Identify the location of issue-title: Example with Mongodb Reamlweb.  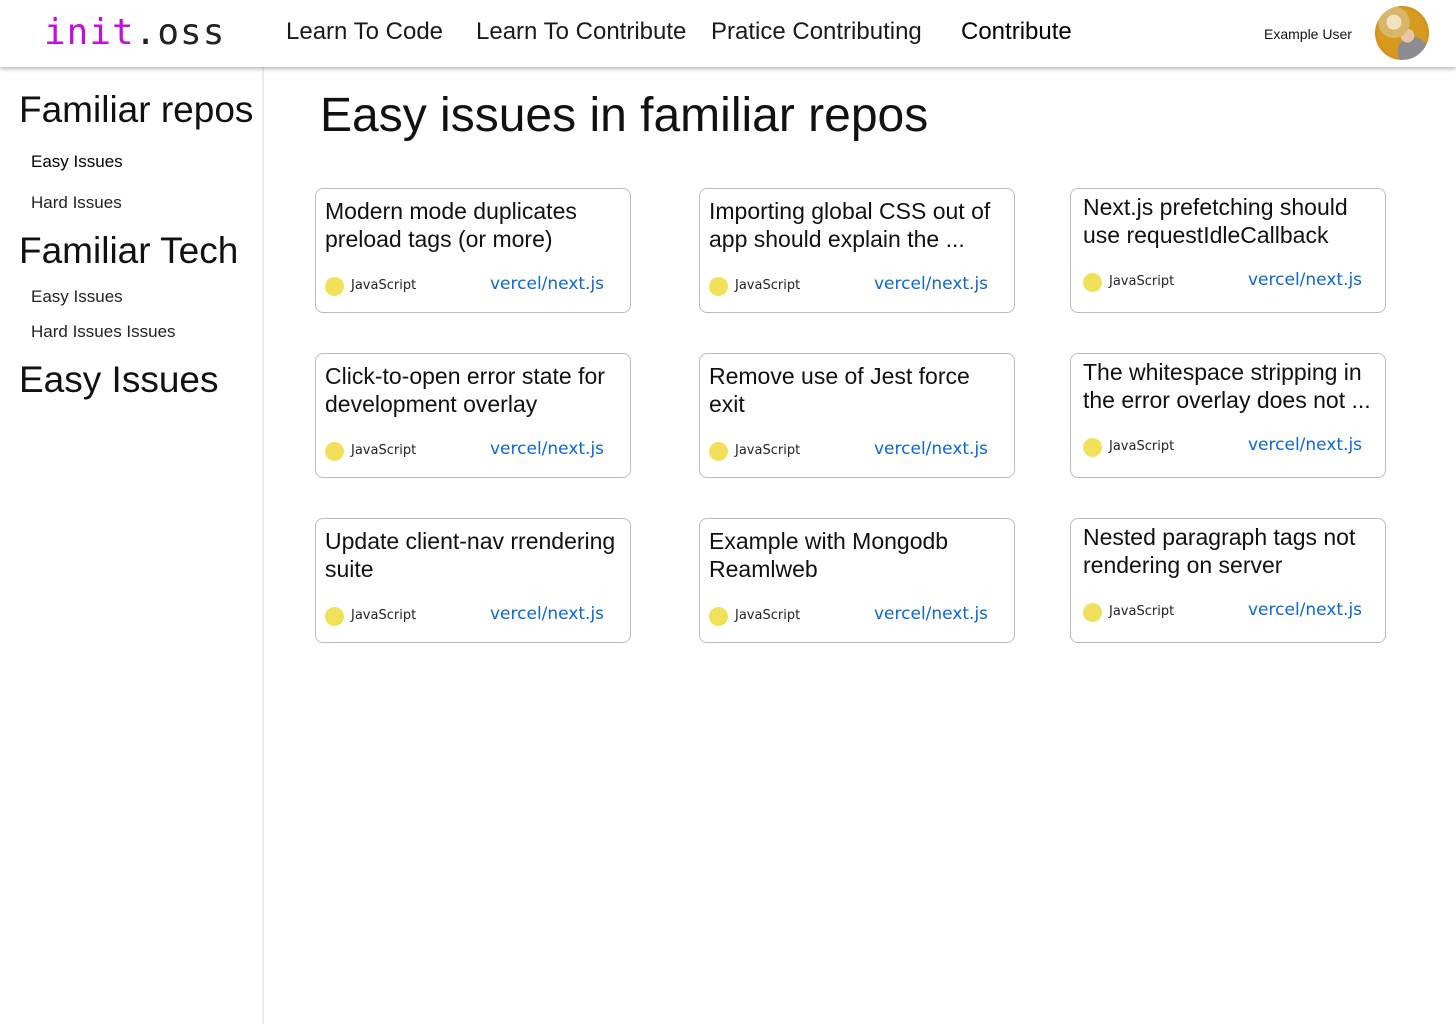
(829, 555).